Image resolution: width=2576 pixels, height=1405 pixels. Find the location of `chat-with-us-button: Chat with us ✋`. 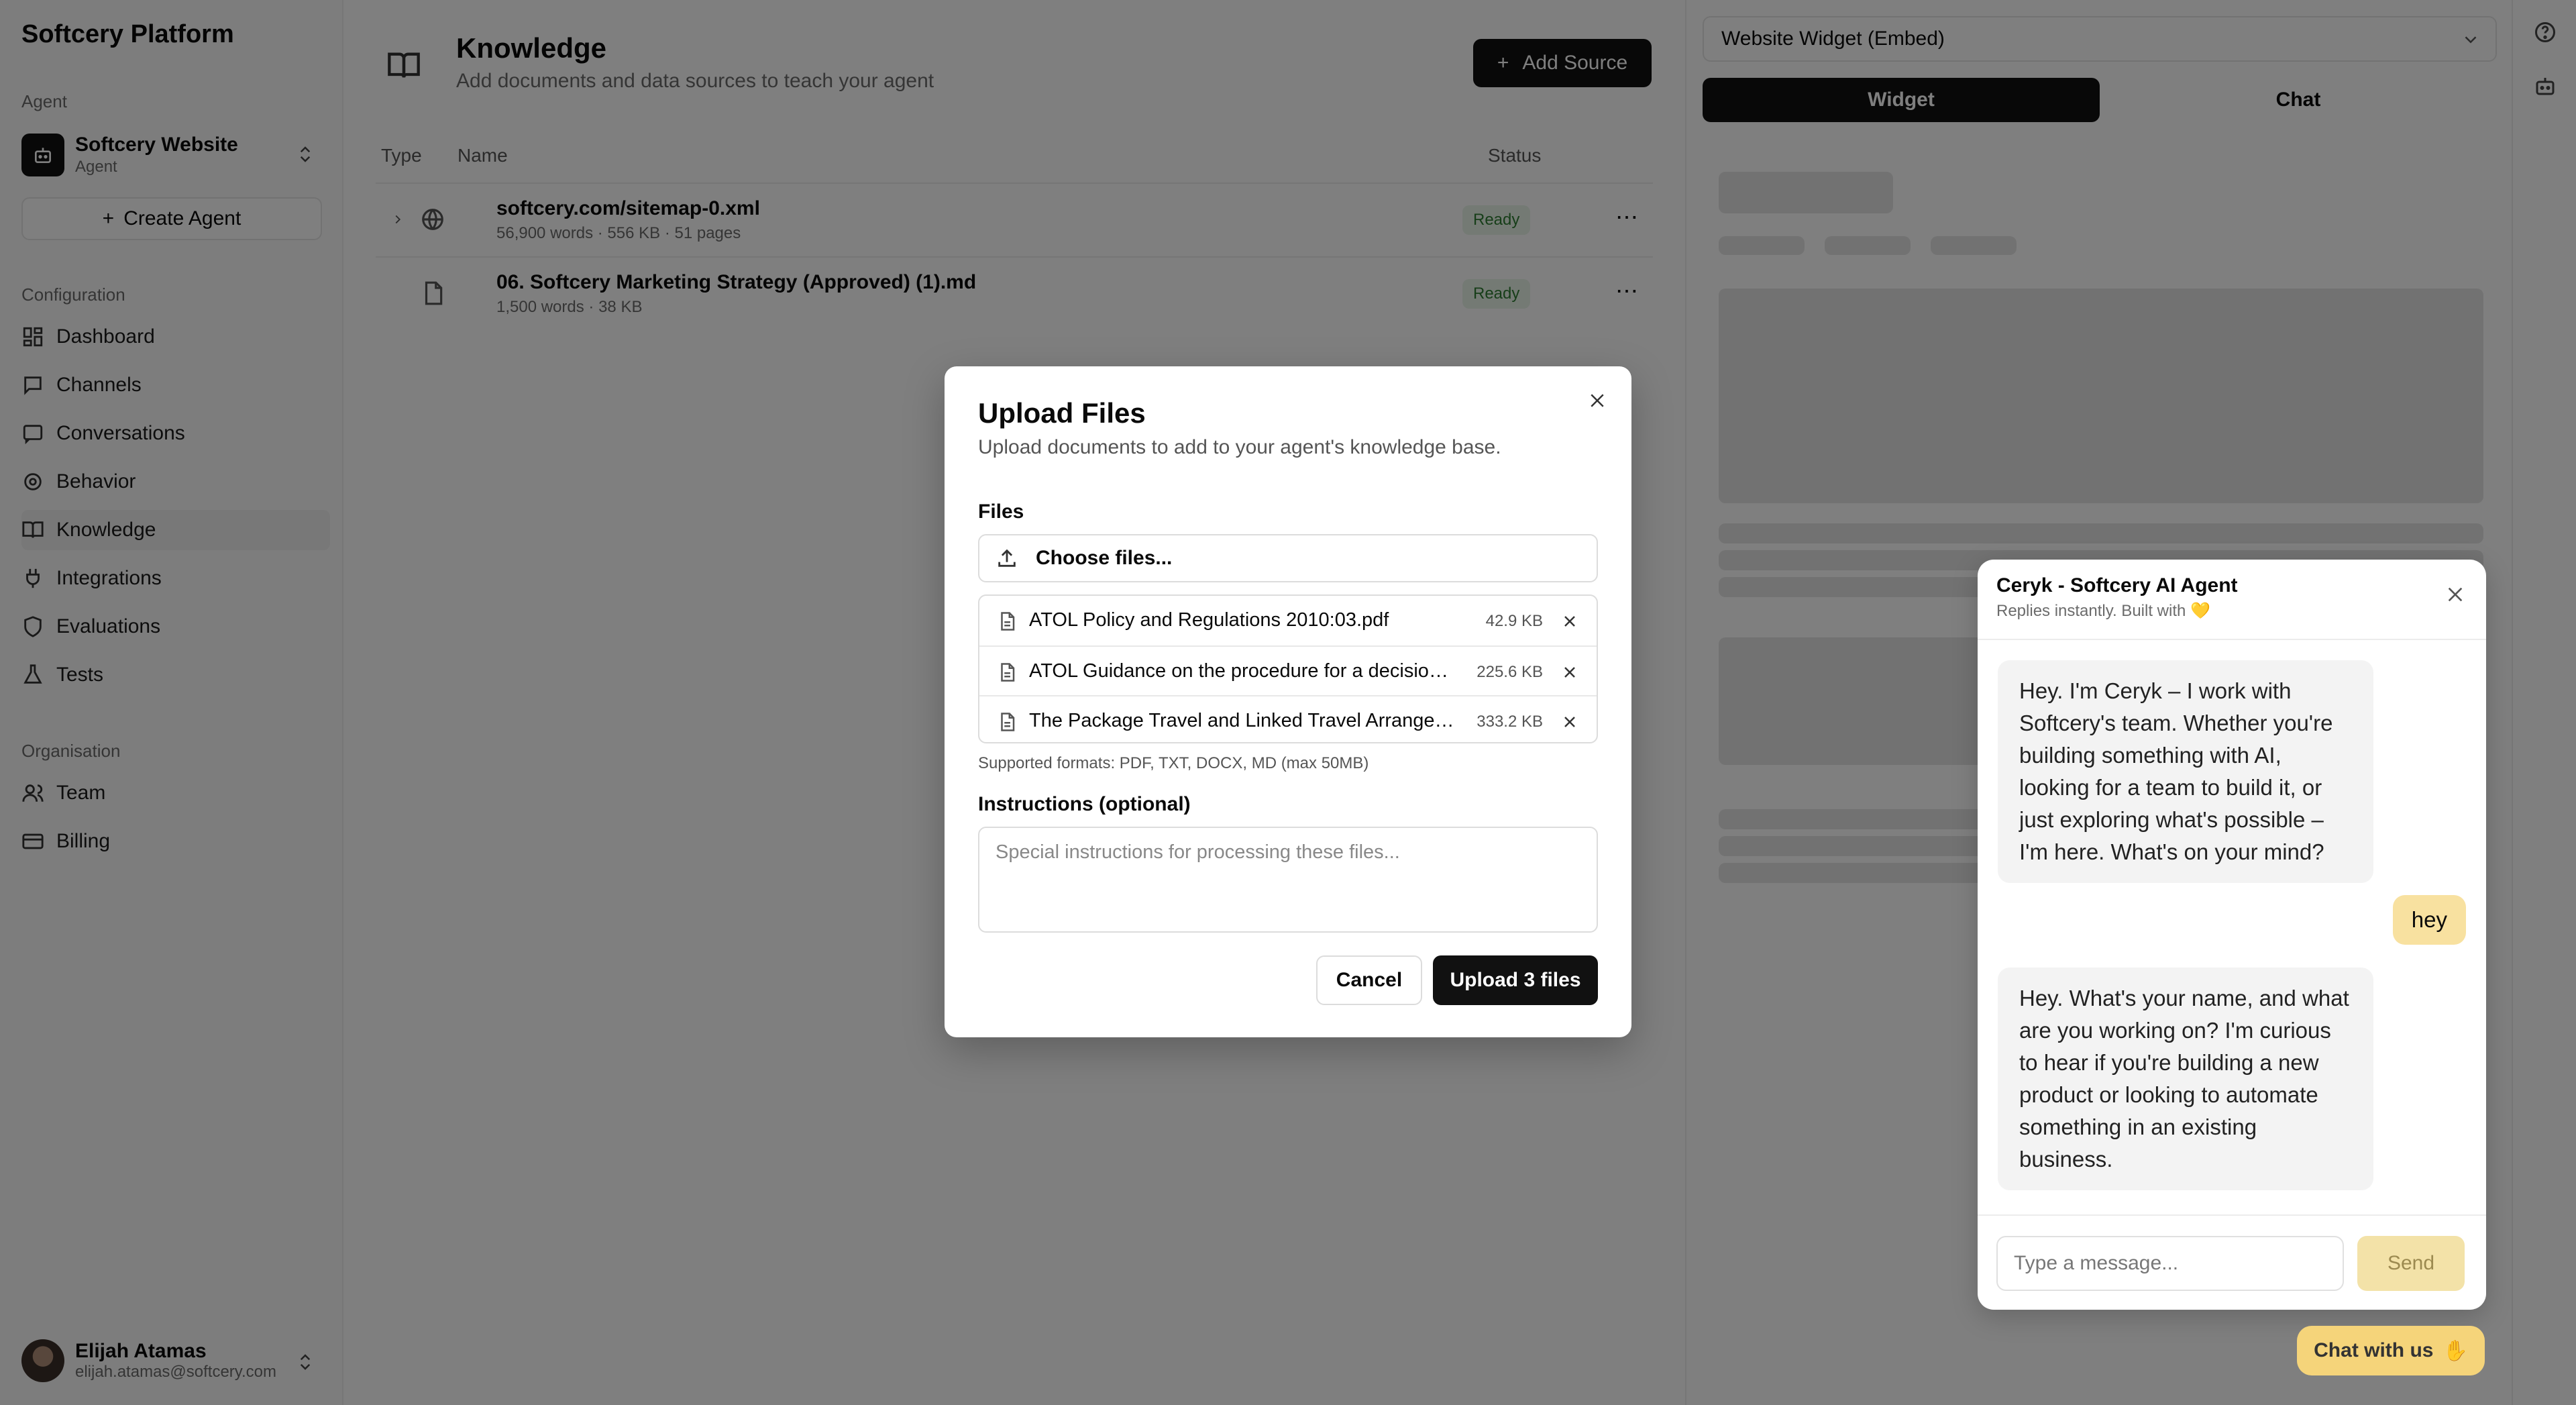

chat-with-us-button: Chat with us ✋ is located at coordinates (2391, 1350).